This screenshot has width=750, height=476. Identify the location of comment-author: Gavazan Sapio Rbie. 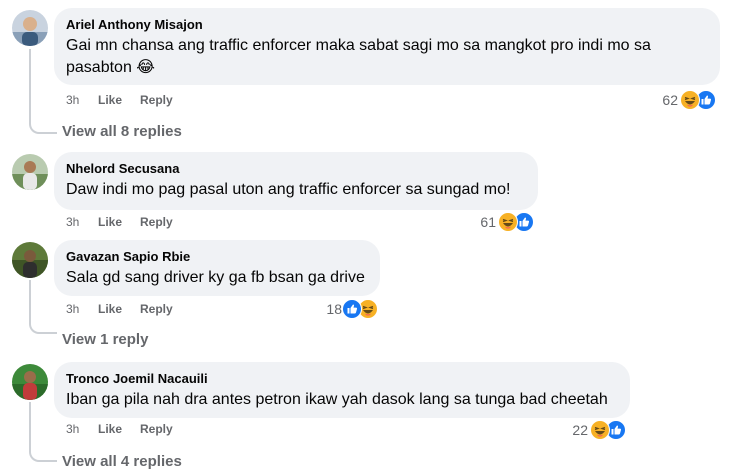
(217, 256).